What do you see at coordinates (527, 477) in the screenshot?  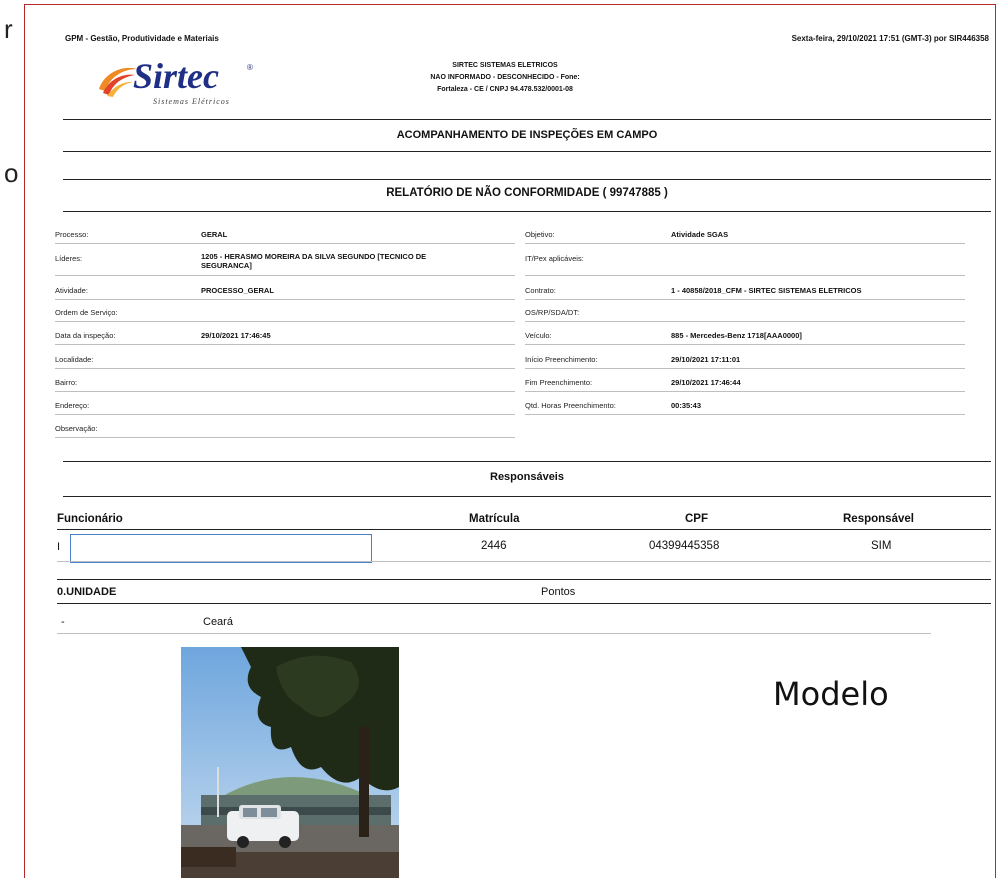 I see `responsaveis-title: Responsáveis` at bounding box center [527, 477].